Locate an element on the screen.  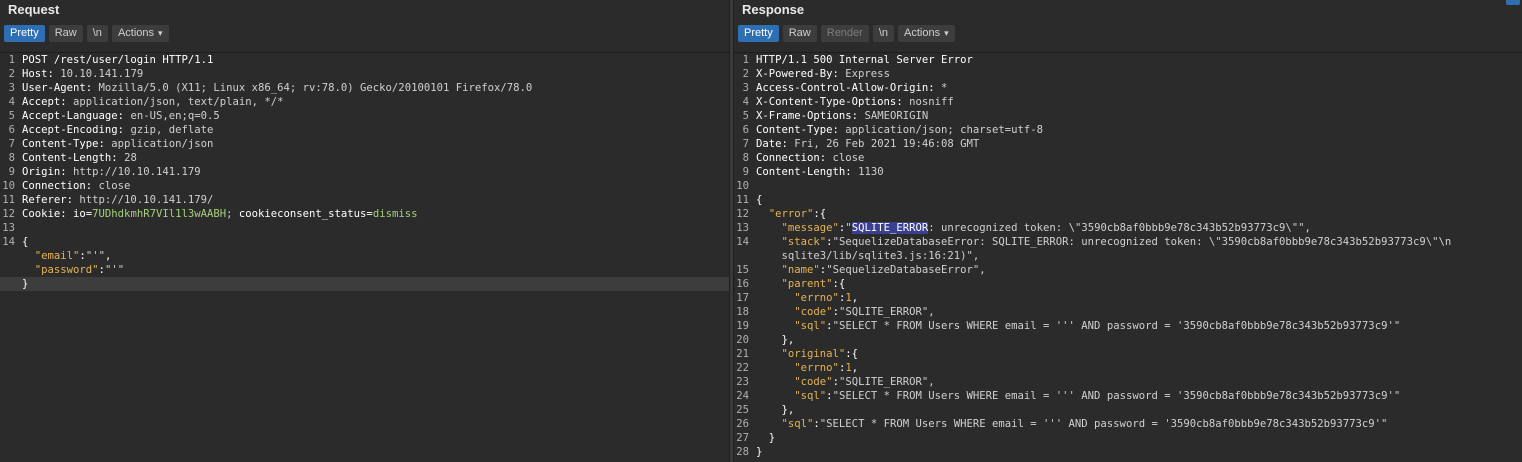
line-number: 4 is located at coordinates (745, 102).